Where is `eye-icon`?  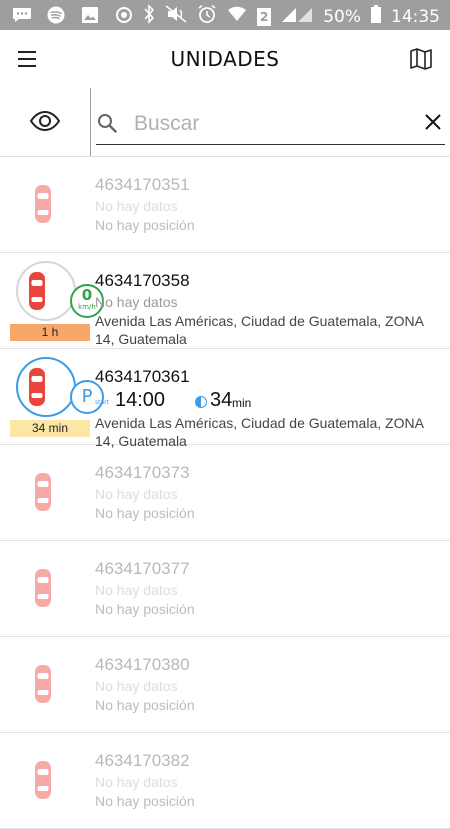
eye-icon is located at coordinates (45, 121).